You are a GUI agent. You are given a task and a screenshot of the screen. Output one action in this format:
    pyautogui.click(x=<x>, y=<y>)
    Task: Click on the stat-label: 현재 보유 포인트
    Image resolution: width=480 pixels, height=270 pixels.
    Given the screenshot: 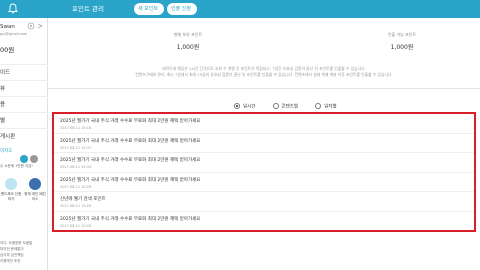 What is the action you would take?
    pyautogui.click(x=188, y=34)
    